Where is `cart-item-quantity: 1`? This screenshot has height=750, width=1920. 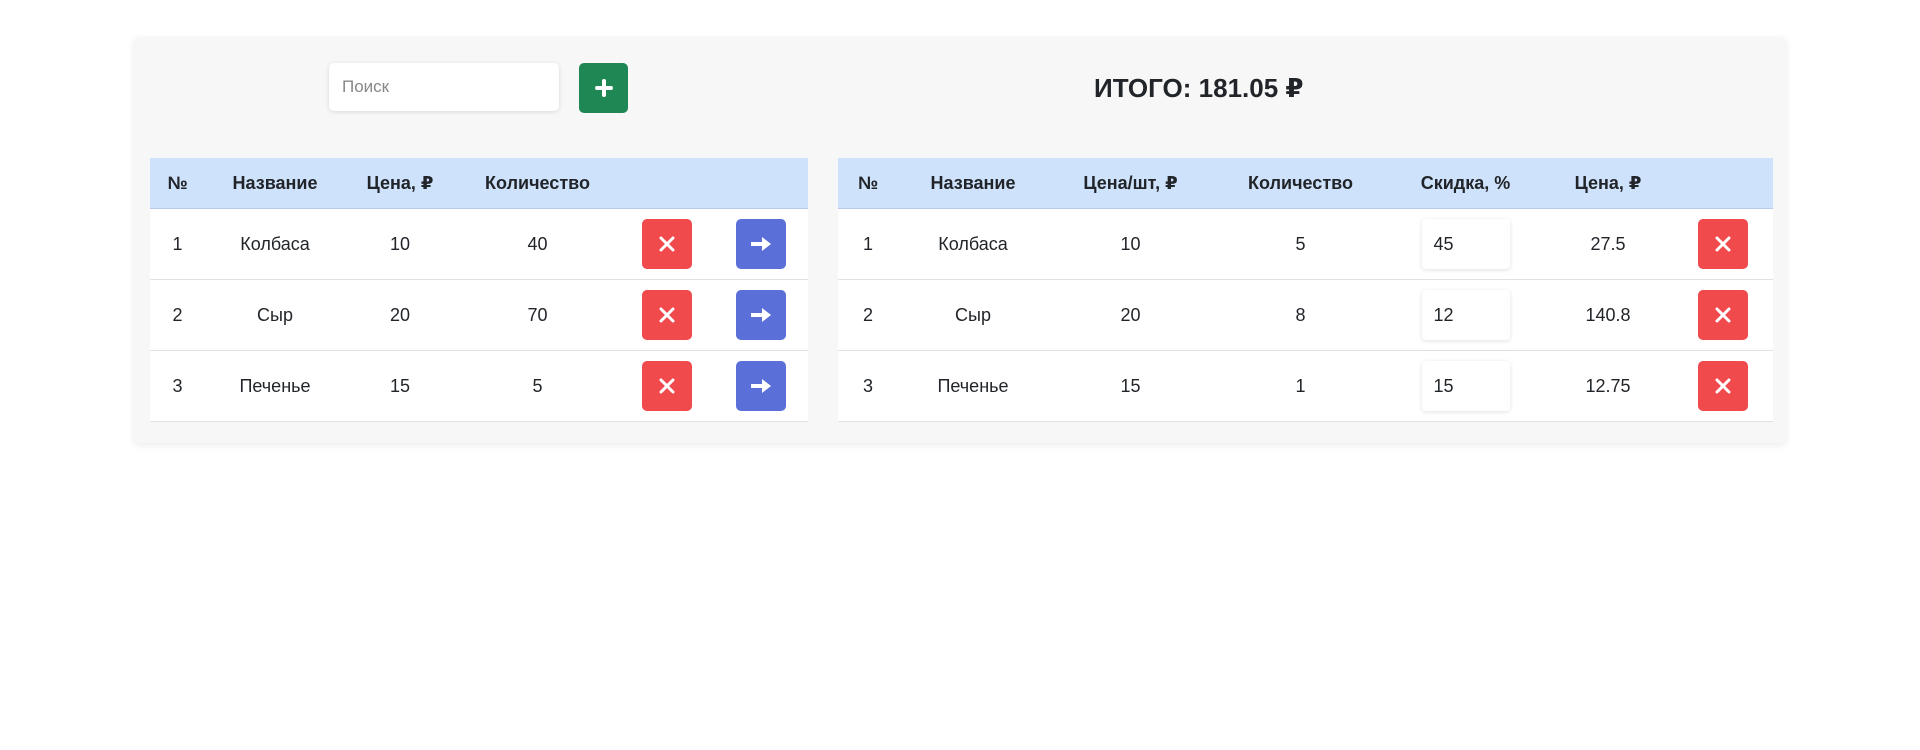 cart-item-quantity: 1 is located at coordinates (1300, 386).